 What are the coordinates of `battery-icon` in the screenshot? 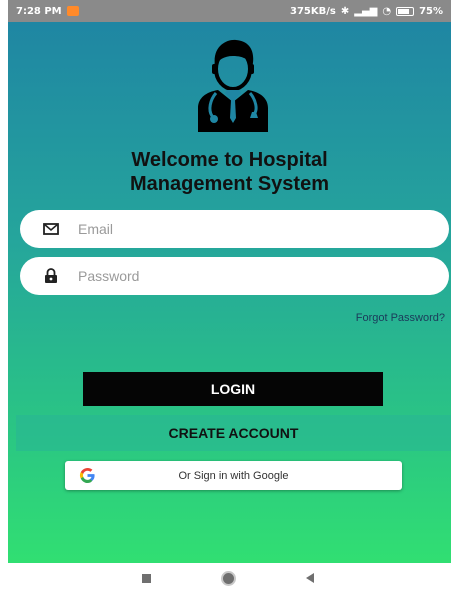 It's located at (405, 11).